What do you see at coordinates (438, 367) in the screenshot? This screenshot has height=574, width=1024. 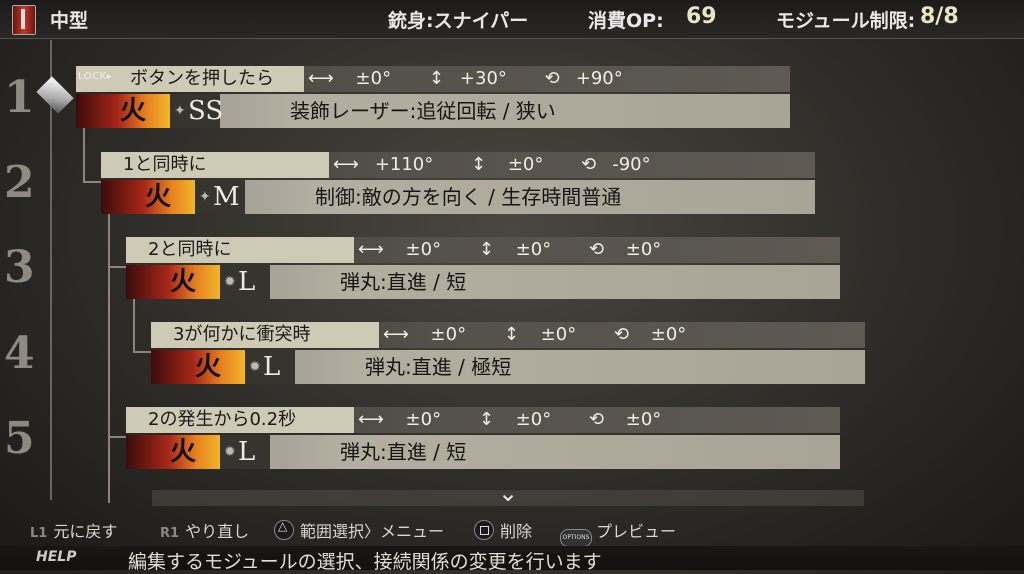 I see `module-description: 弾丸:直進 / 極短` at bounding box center [438, 367].